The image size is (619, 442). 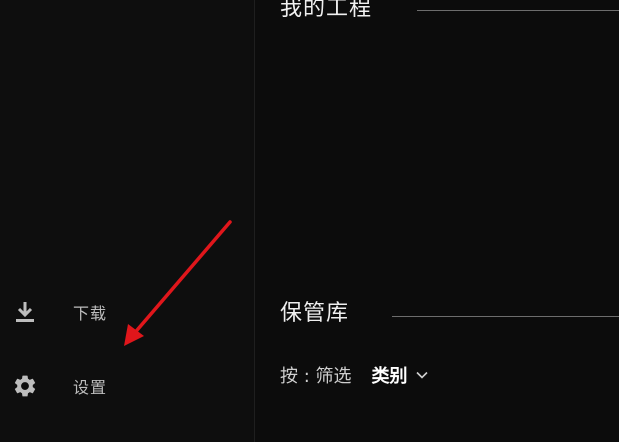 What do you see at coordinates (316, 376) in the screenshot?
I see `filter-label: 按 : 筛选` at bounding box center [316, 376].